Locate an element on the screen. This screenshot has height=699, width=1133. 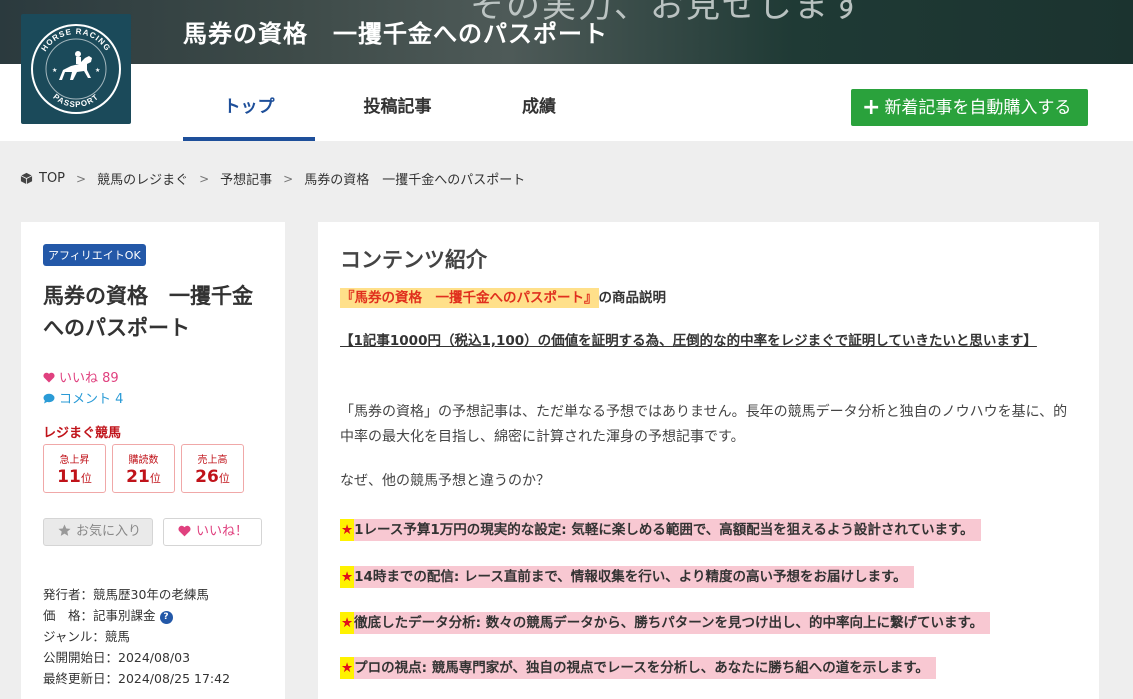
comment-bubble-icon is located at coordinates (49, 398).